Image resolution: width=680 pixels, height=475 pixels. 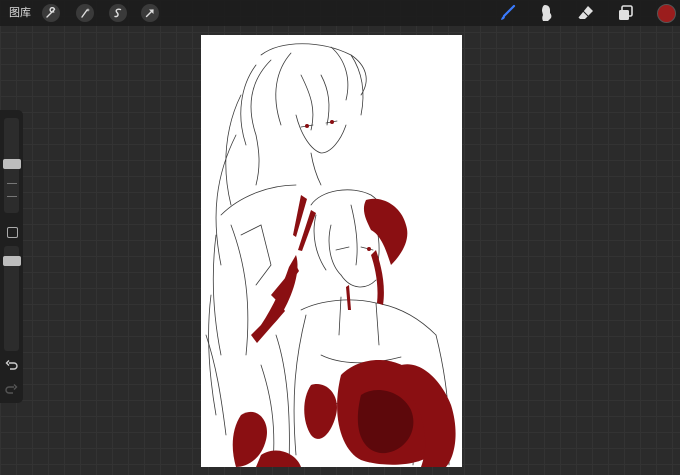 I want to click on selection-icon, so click(x=118, y=13).